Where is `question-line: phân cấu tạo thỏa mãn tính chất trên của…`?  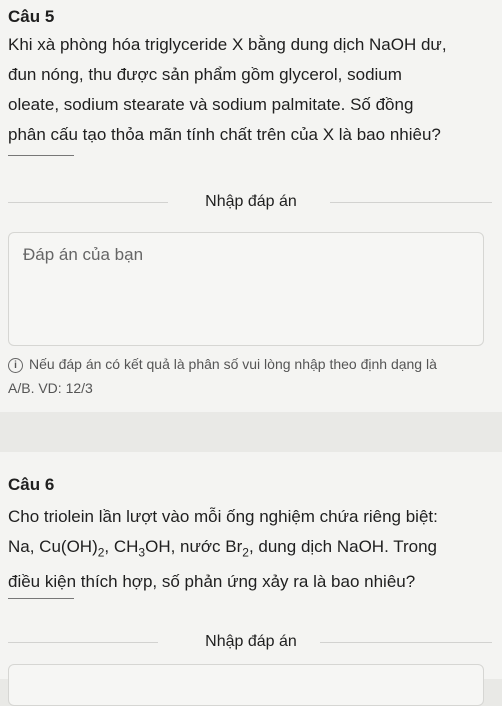 question-line: phân cấu tạo thỏa mãn tính chất trên của… is located at coordinates (224, 134).